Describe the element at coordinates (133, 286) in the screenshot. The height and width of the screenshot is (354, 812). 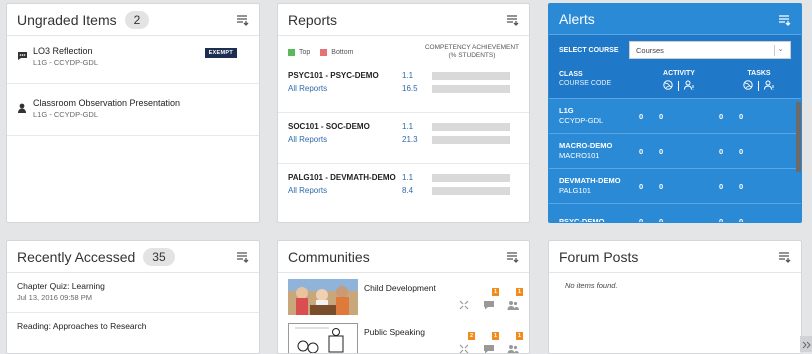
I see `recent-item-title: Chapter Quiz: Learning` at that location.